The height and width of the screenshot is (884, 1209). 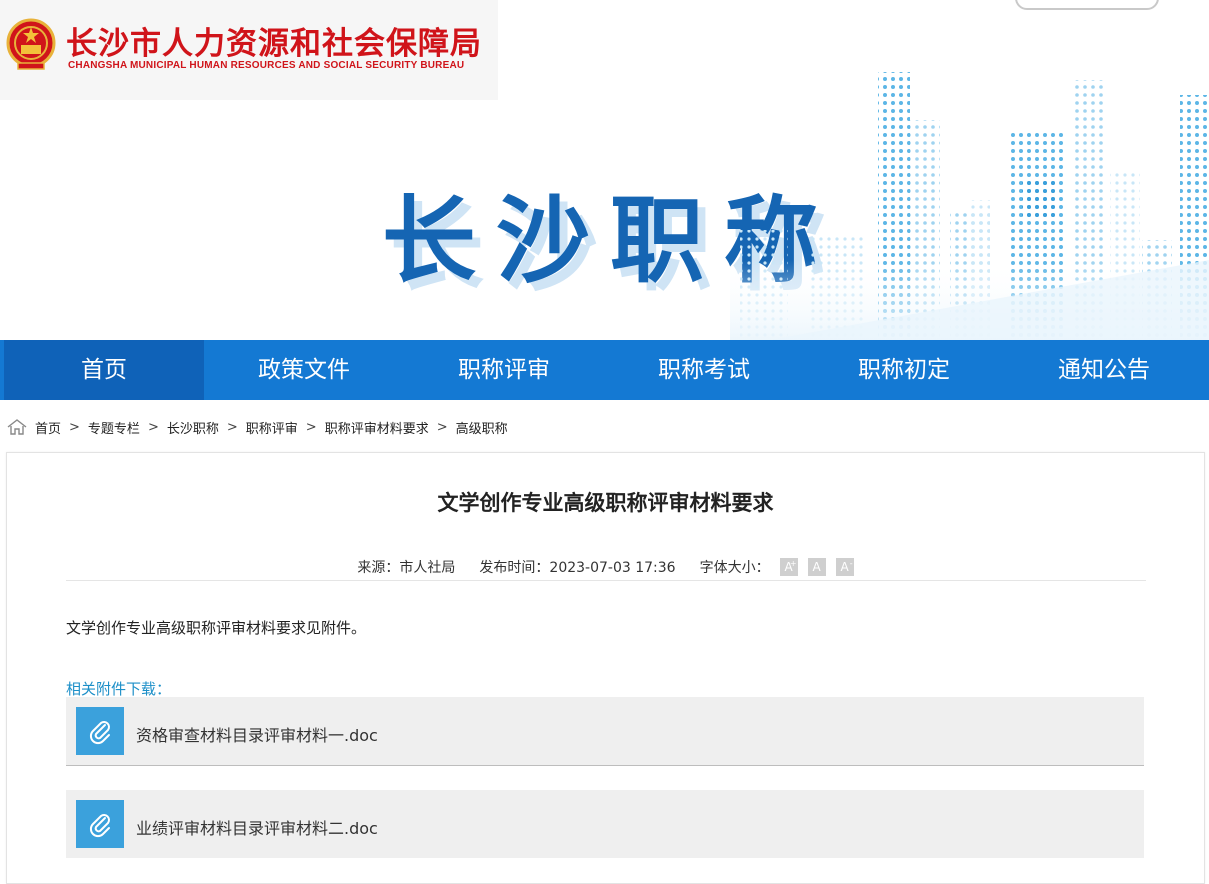 What do you see at coordinates (406, 568) in the screenshot?
I see `article-source: 来源：市人社局` at bounding box center [406, 568].